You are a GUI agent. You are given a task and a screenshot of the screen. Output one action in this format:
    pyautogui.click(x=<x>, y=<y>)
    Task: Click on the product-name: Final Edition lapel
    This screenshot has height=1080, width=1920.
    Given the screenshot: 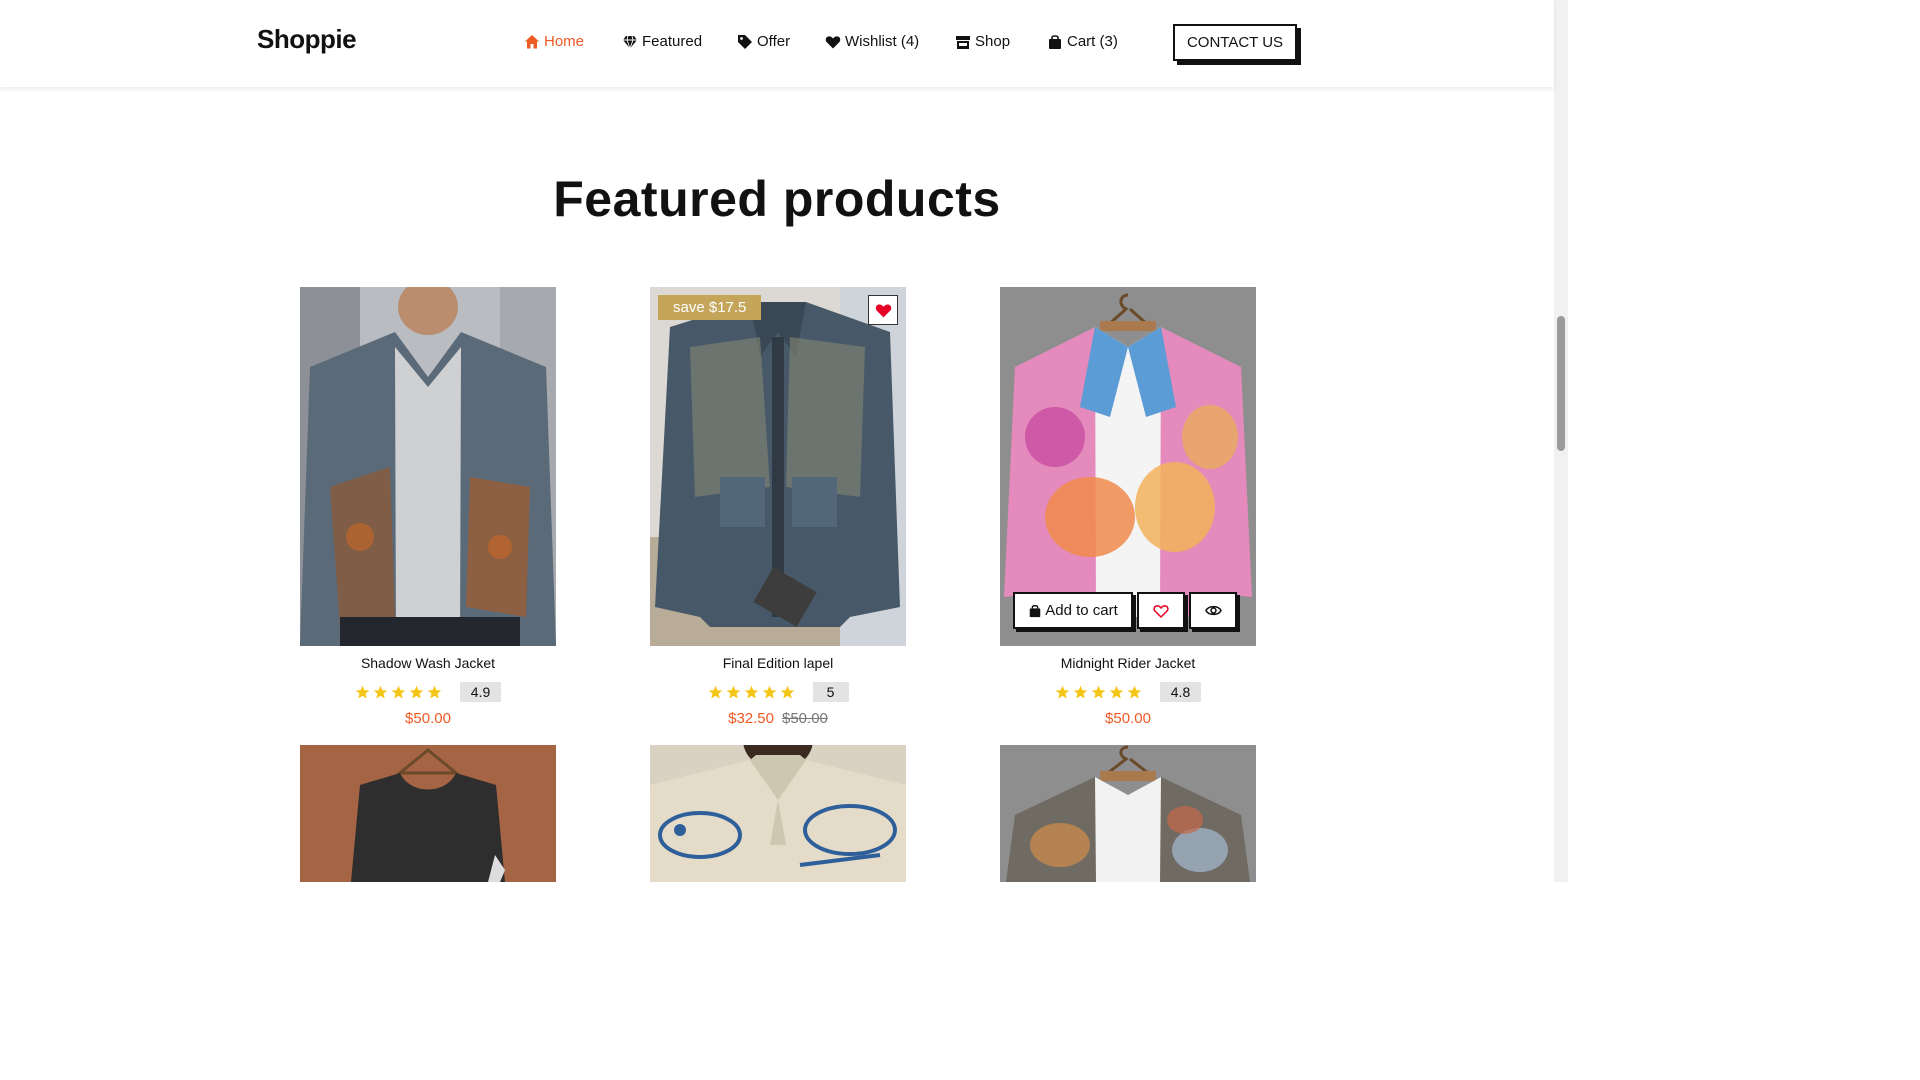 What is the action you would take?
    pyautogui.click(x=778, y=664)
    